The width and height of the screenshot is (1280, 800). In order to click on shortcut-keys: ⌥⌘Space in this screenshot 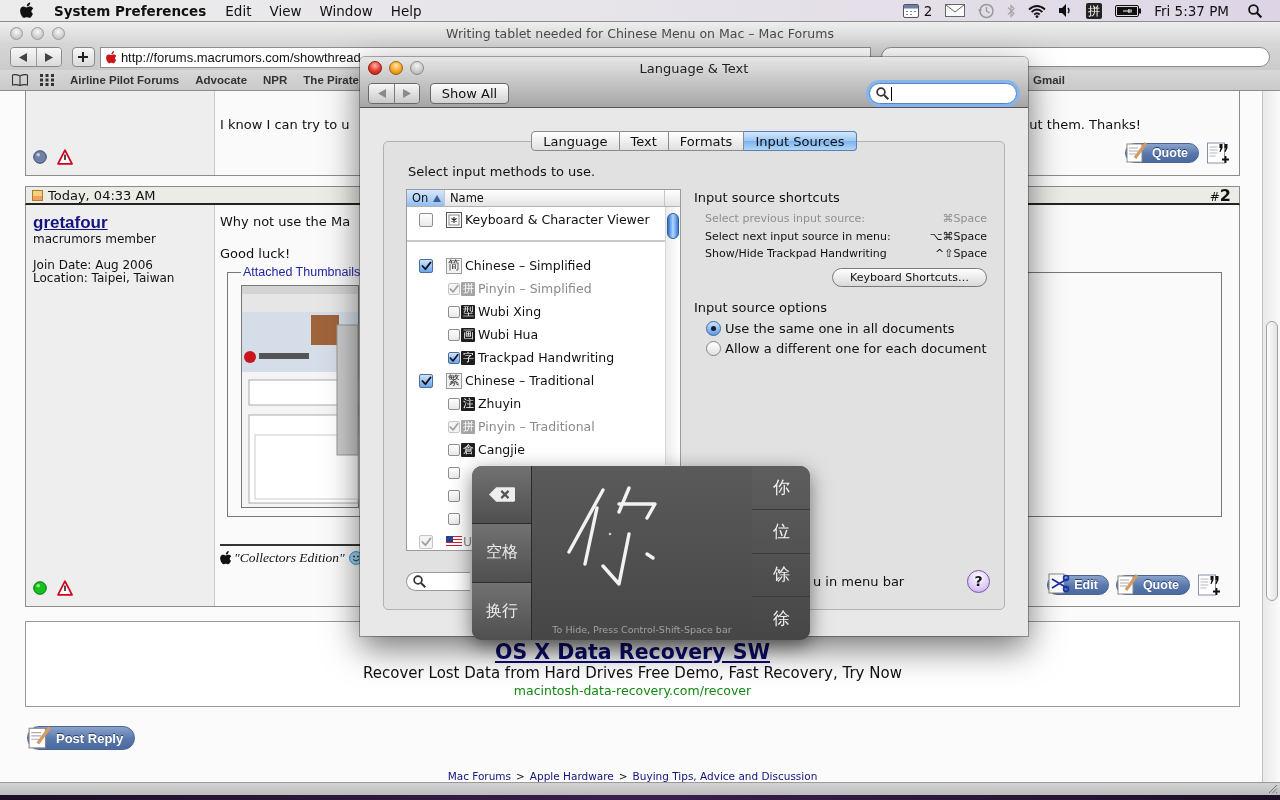, I will do `click(958, 236)`.